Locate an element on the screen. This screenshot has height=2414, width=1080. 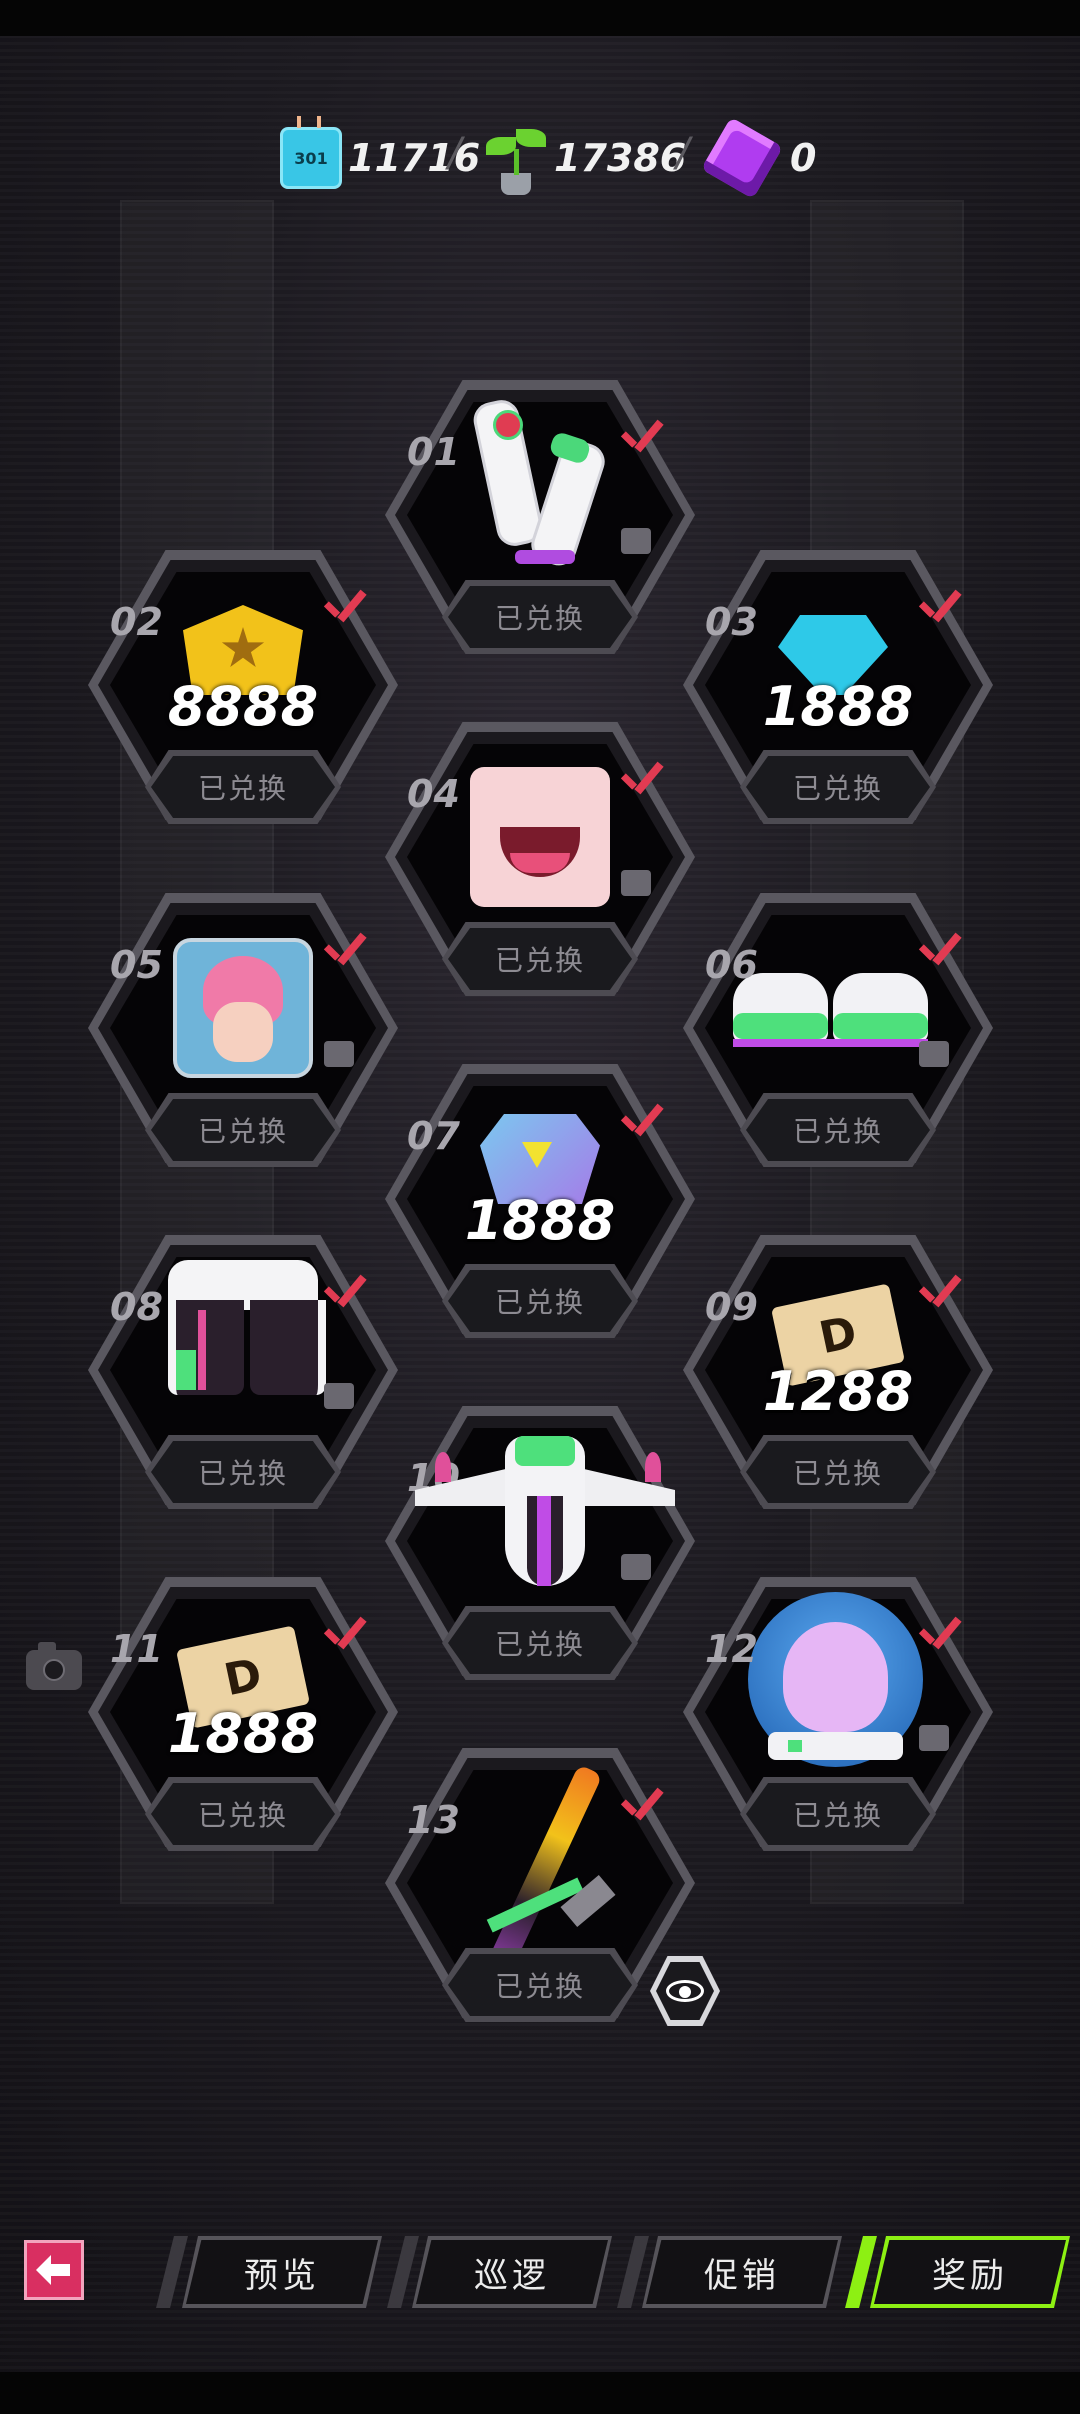
reward-number: 05 is located at coordinates (136, 965).